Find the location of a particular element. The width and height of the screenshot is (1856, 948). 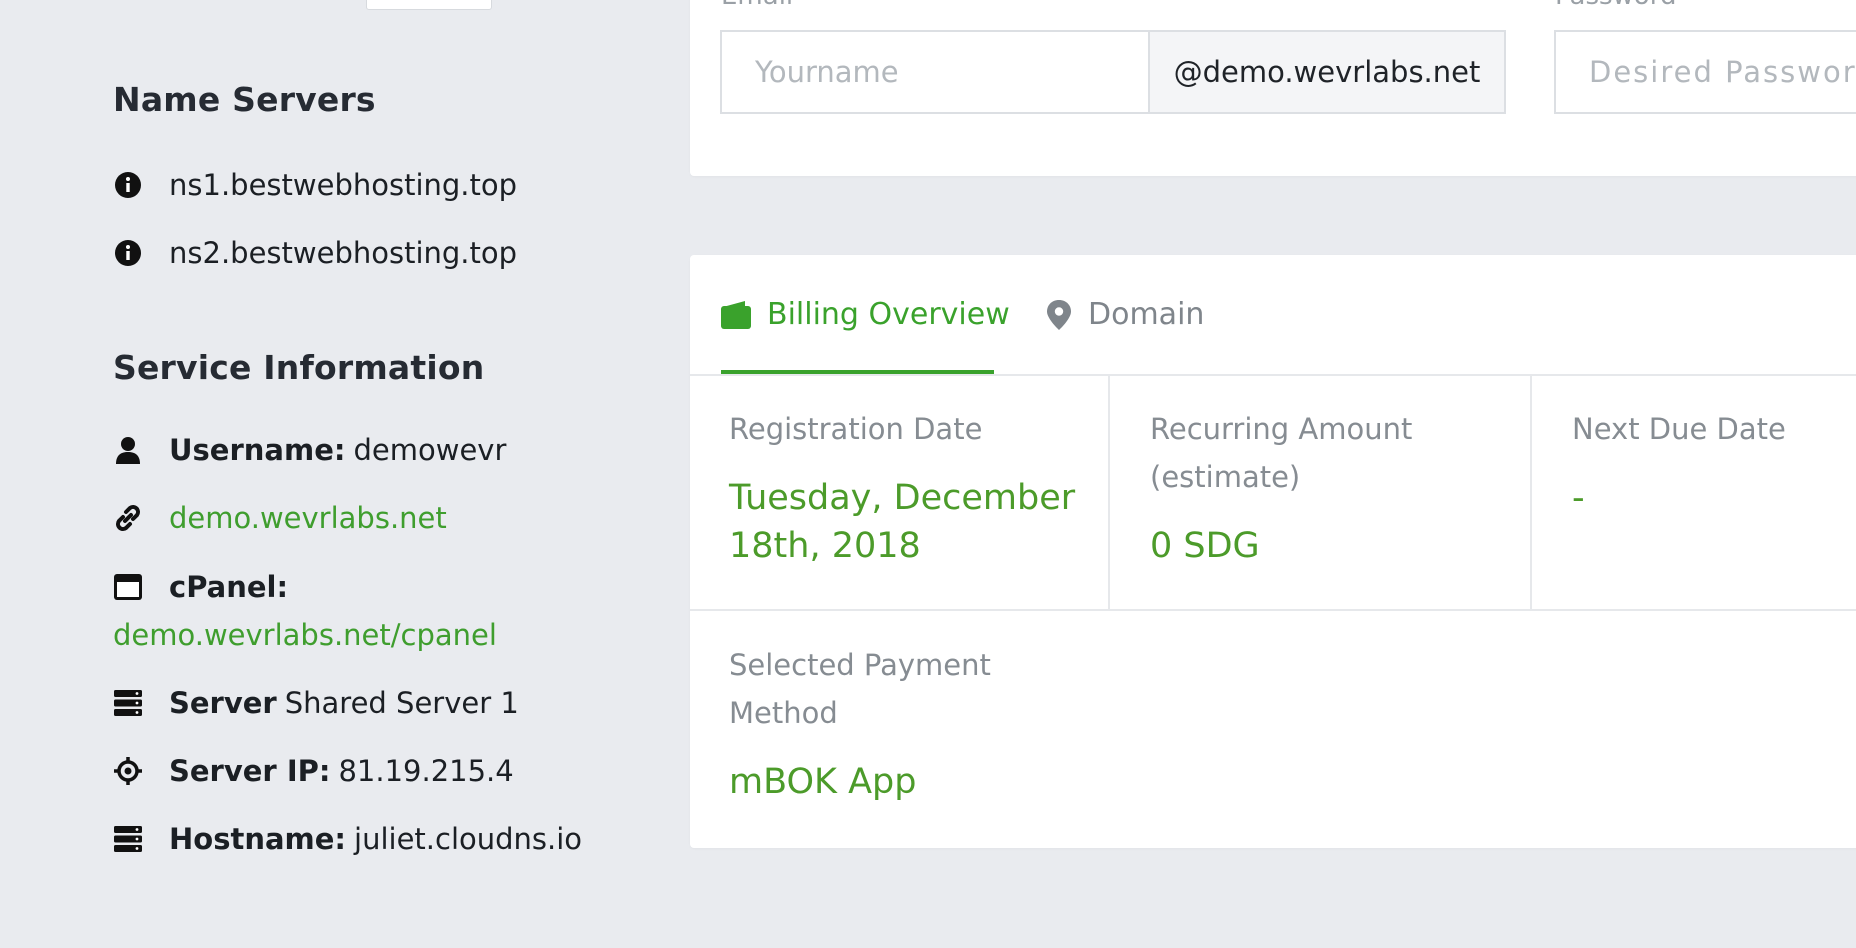

hostname-row: Hostname: juliet.cloudns.io is located at coordinates (347, 839).